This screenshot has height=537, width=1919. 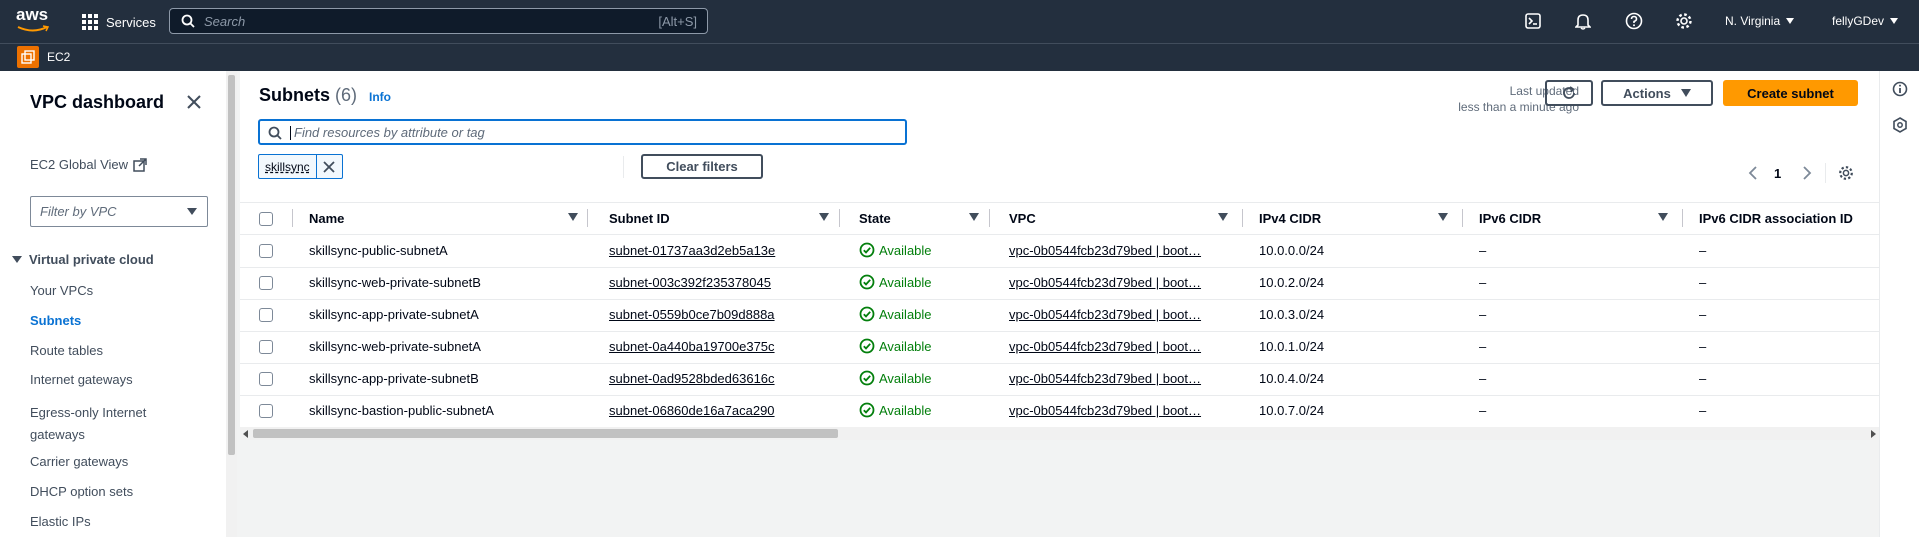 What do you see at coordinates (119, 211) in the screenshot?
I see `vpc-filter-select: Filter by VPC` at bounding box center [119, 211].